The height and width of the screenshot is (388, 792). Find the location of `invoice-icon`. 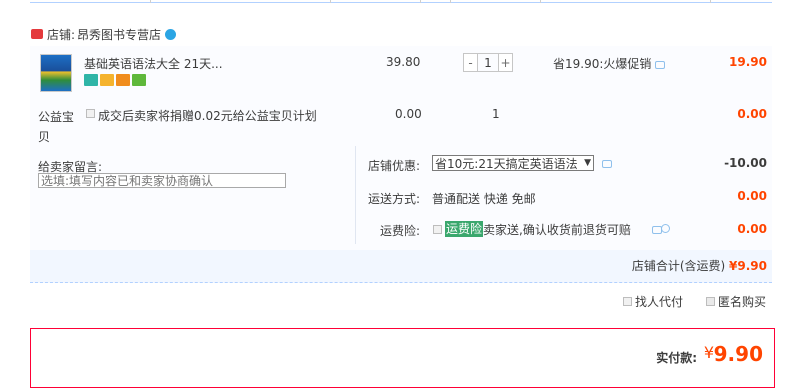

invoice-icon is located at coordinates (139, 80).